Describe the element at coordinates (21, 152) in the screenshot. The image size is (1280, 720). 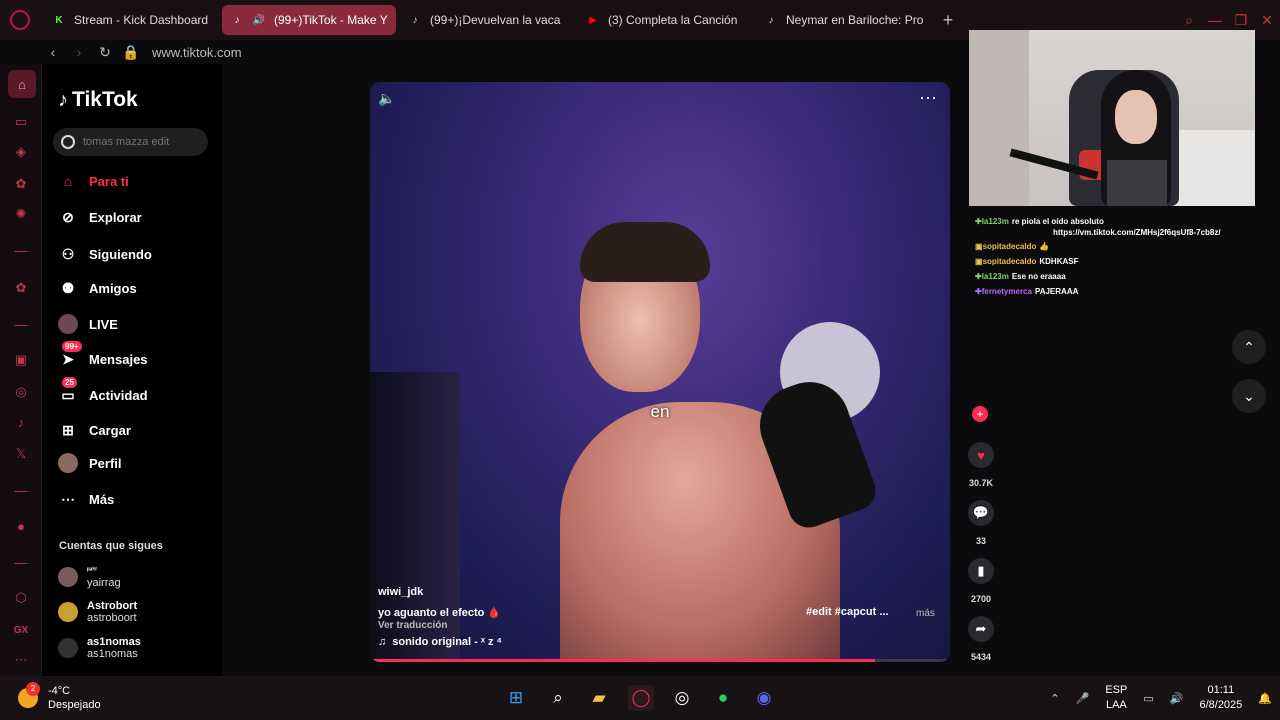
I see `aria-icon: ◈` at that location.